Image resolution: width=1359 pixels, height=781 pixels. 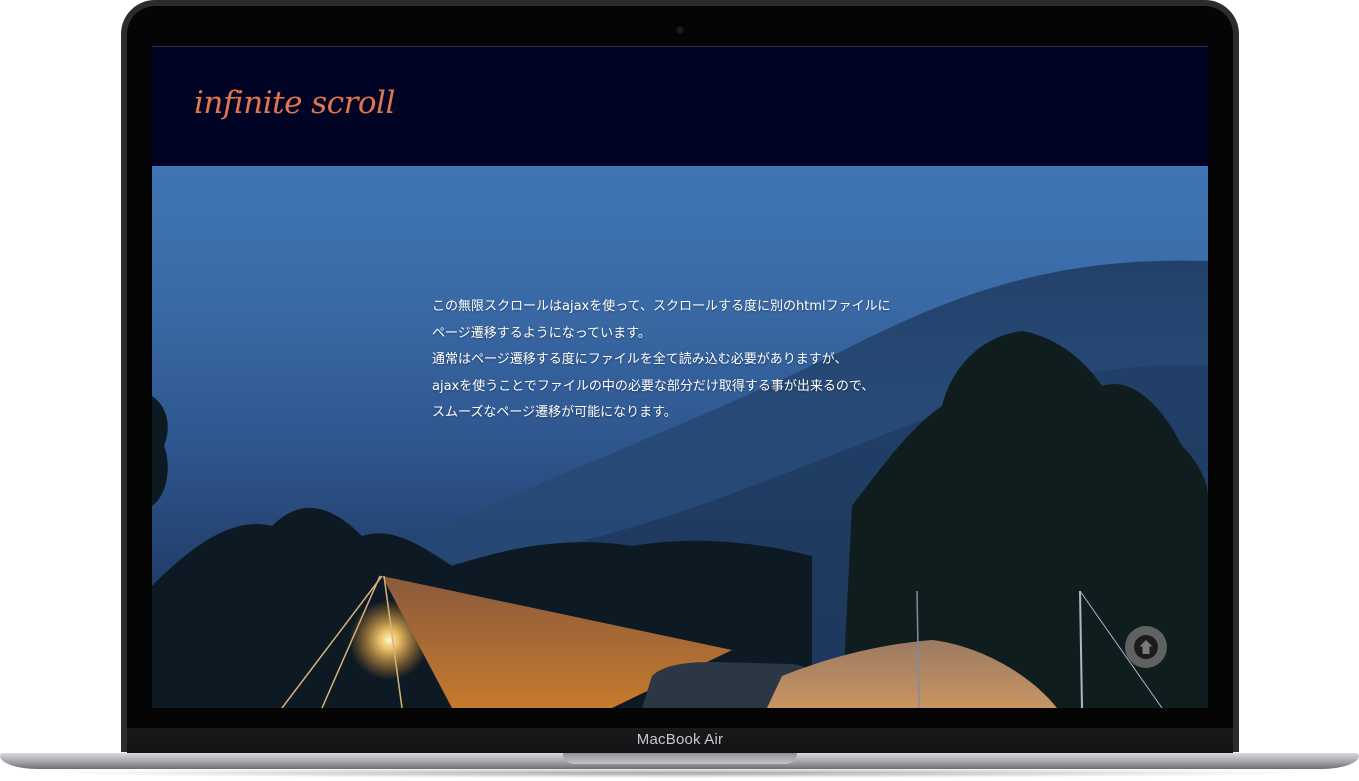 I want to click on site-logo: infinite scroll, so click(x=294, y=103).